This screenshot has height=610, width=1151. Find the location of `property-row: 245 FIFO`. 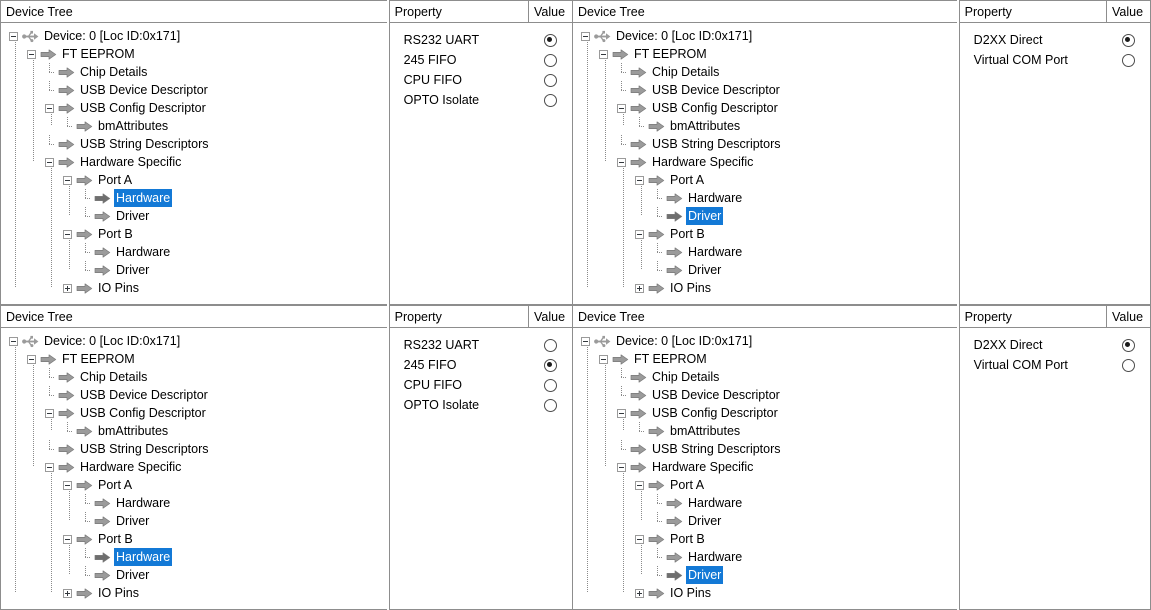

property-row: 245 FIFO is located at coordinates (481, 60).